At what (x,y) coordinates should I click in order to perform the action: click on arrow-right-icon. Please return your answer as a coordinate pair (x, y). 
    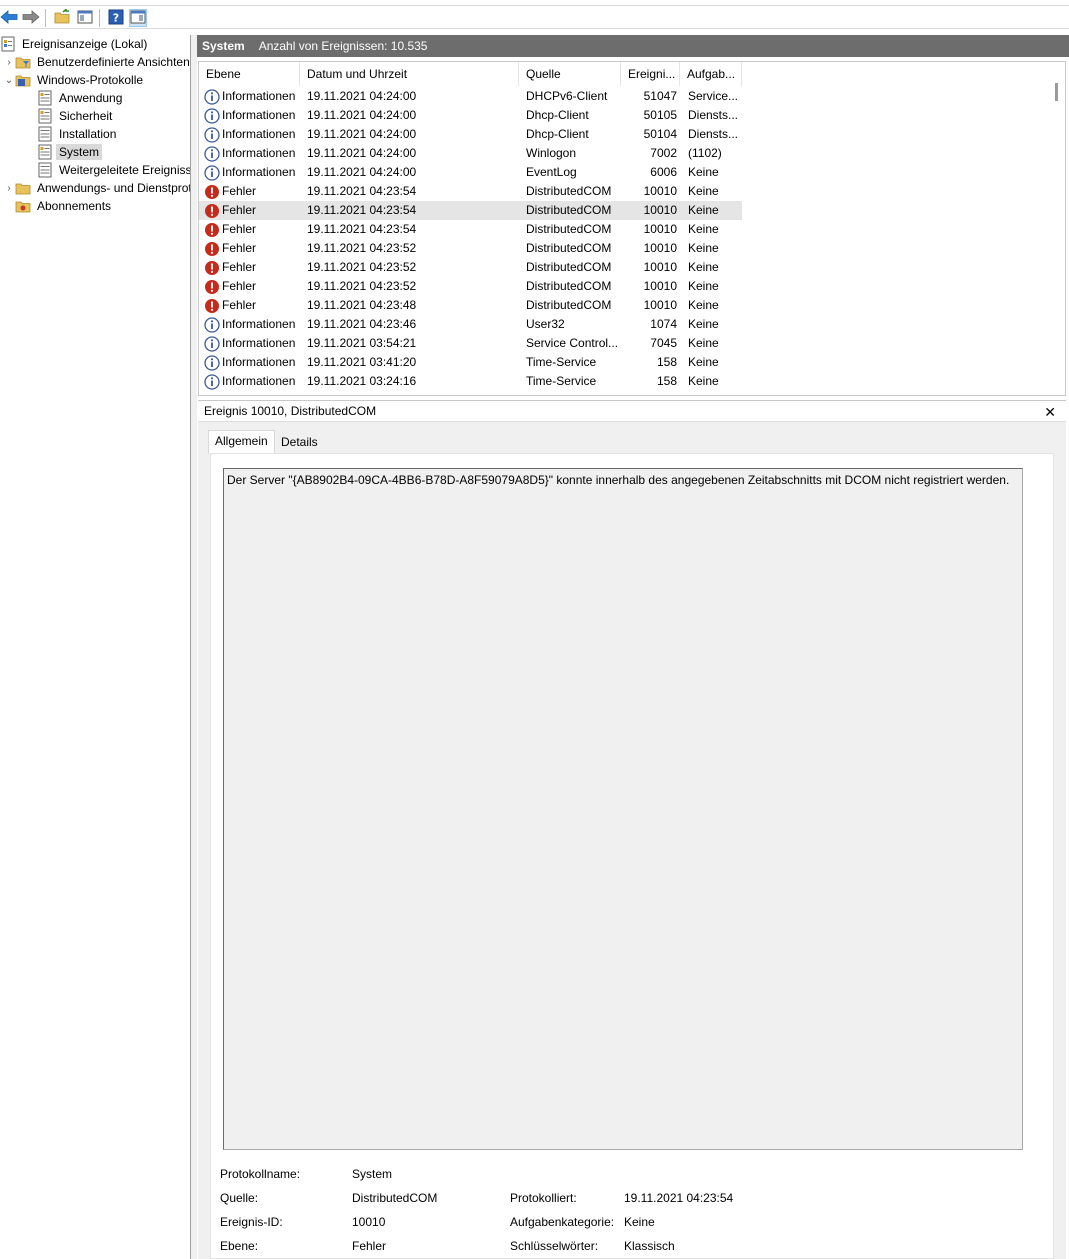
    Looking at the image, I should click on (31, 18).